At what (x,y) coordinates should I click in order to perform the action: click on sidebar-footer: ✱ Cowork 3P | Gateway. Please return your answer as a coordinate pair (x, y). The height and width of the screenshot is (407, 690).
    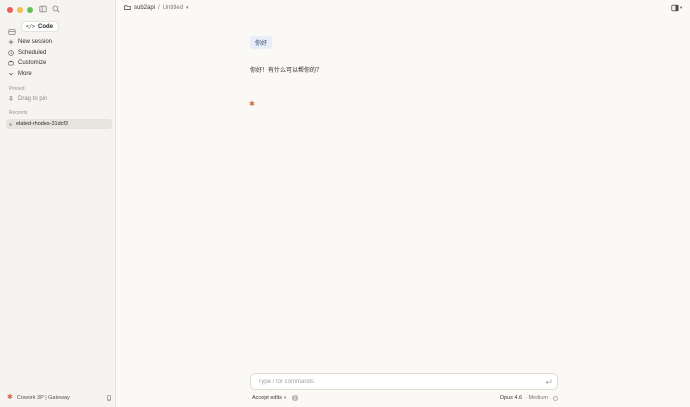
    Looking at the image, I should click on (59, 397).